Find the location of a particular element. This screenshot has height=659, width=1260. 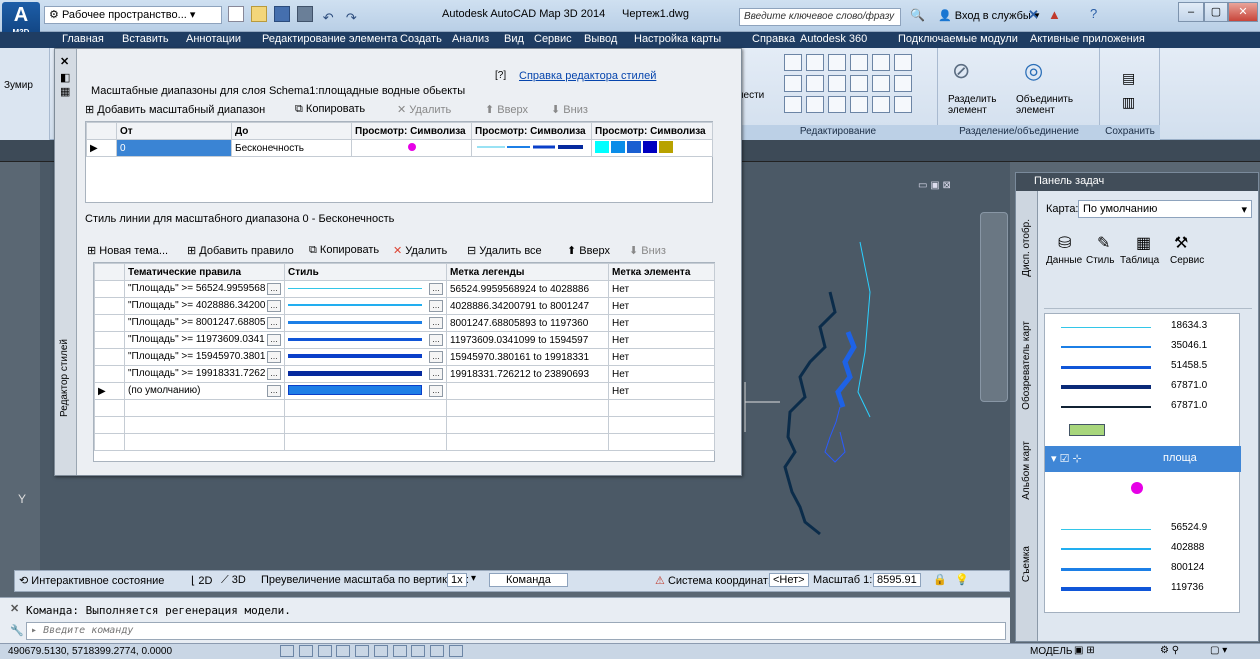

menu-item: Вывод is located at coordinates (600, 39).